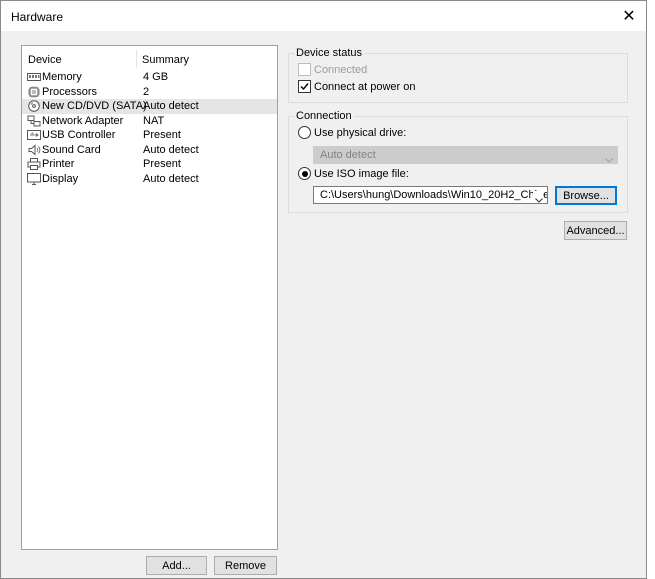 The width and height of the screenshot is (655, 579). Describe the element at coordinates (304, 86) in the screenshot. I see `connect-at-power-on-checkbox` at that location.